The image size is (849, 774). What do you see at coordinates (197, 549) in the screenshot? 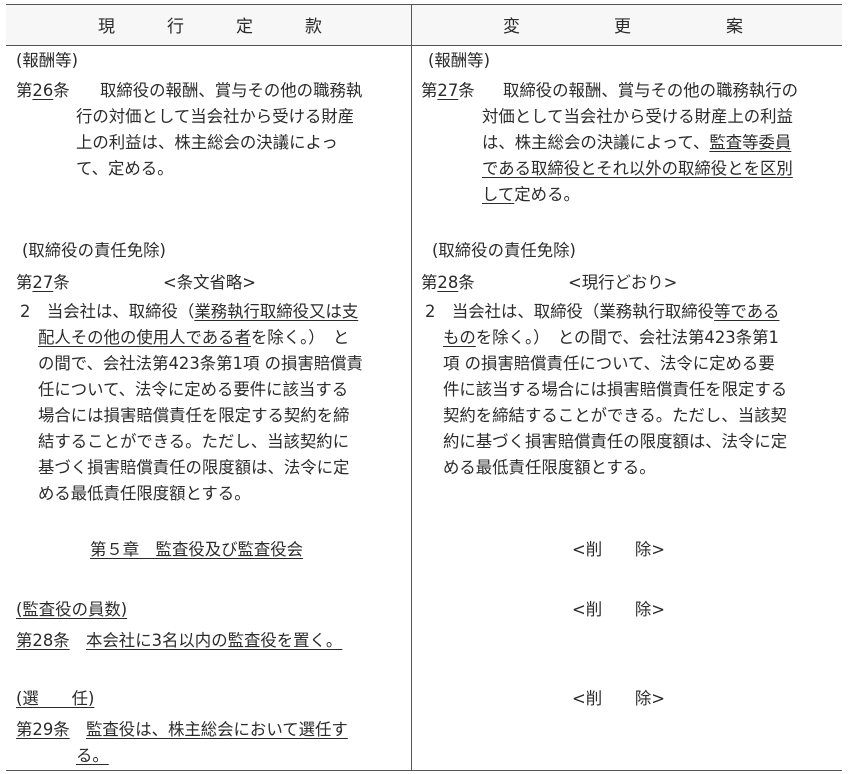
I see `left-chapter-5-heading: 第５章 監査役及び監査役会` at bounding box center [197, 549].